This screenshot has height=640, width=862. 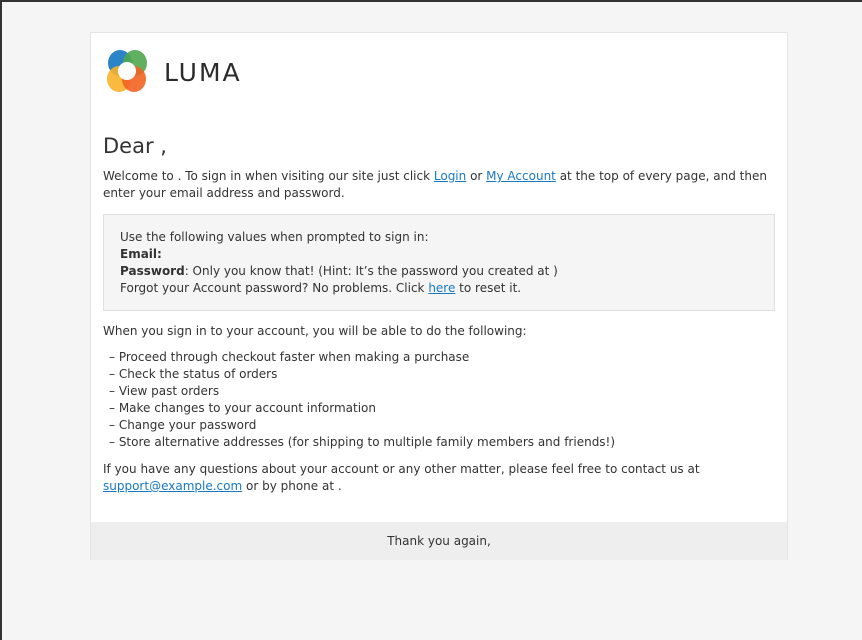 I want to click on support-email-link: support@example.com, so click(x=172, y=486).